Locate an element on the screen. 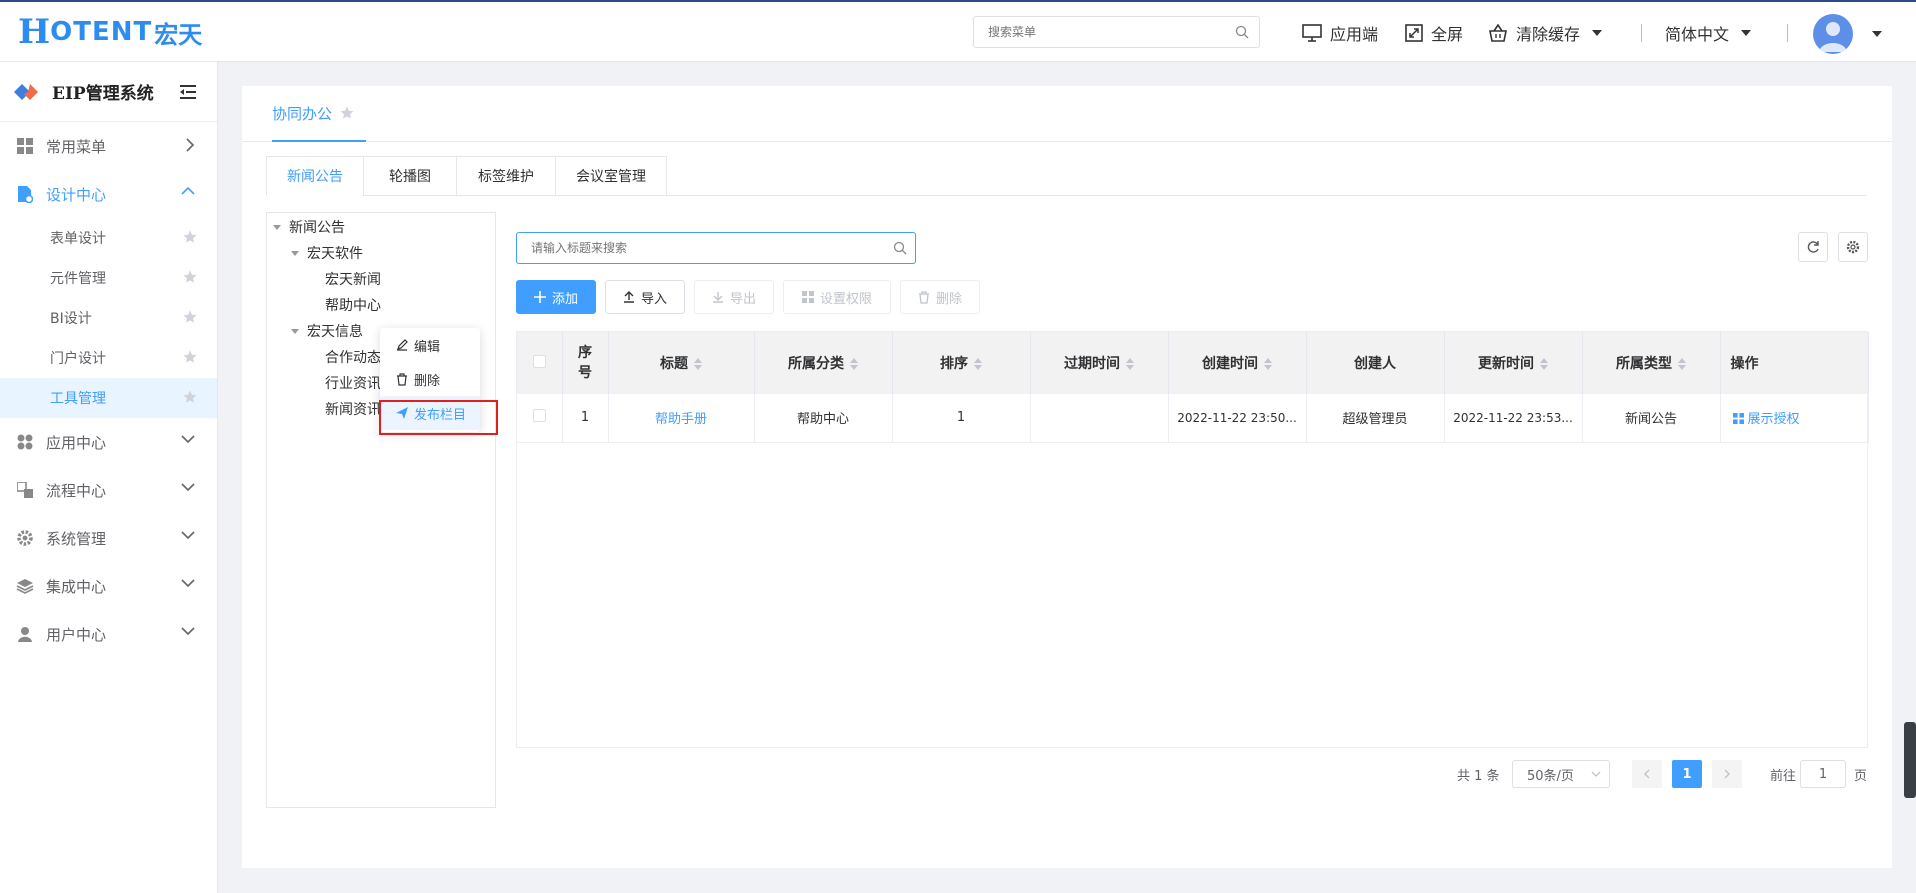 The width and height of the screenshot is (1916, 893). menu-users: 用户中心 is located at coordinates (108, 634).